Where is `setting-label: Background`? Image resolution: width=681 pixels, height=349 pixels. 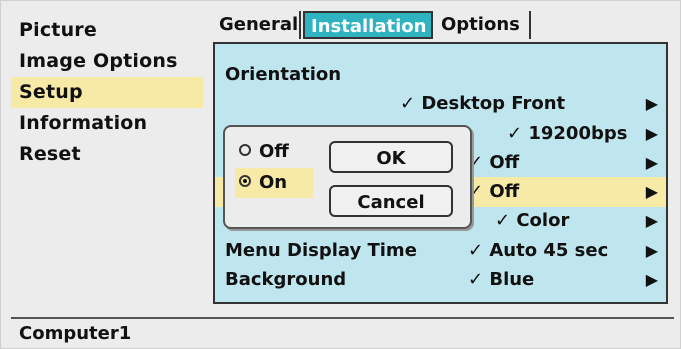
setting-label: Background is located at coordinates (286, 279).